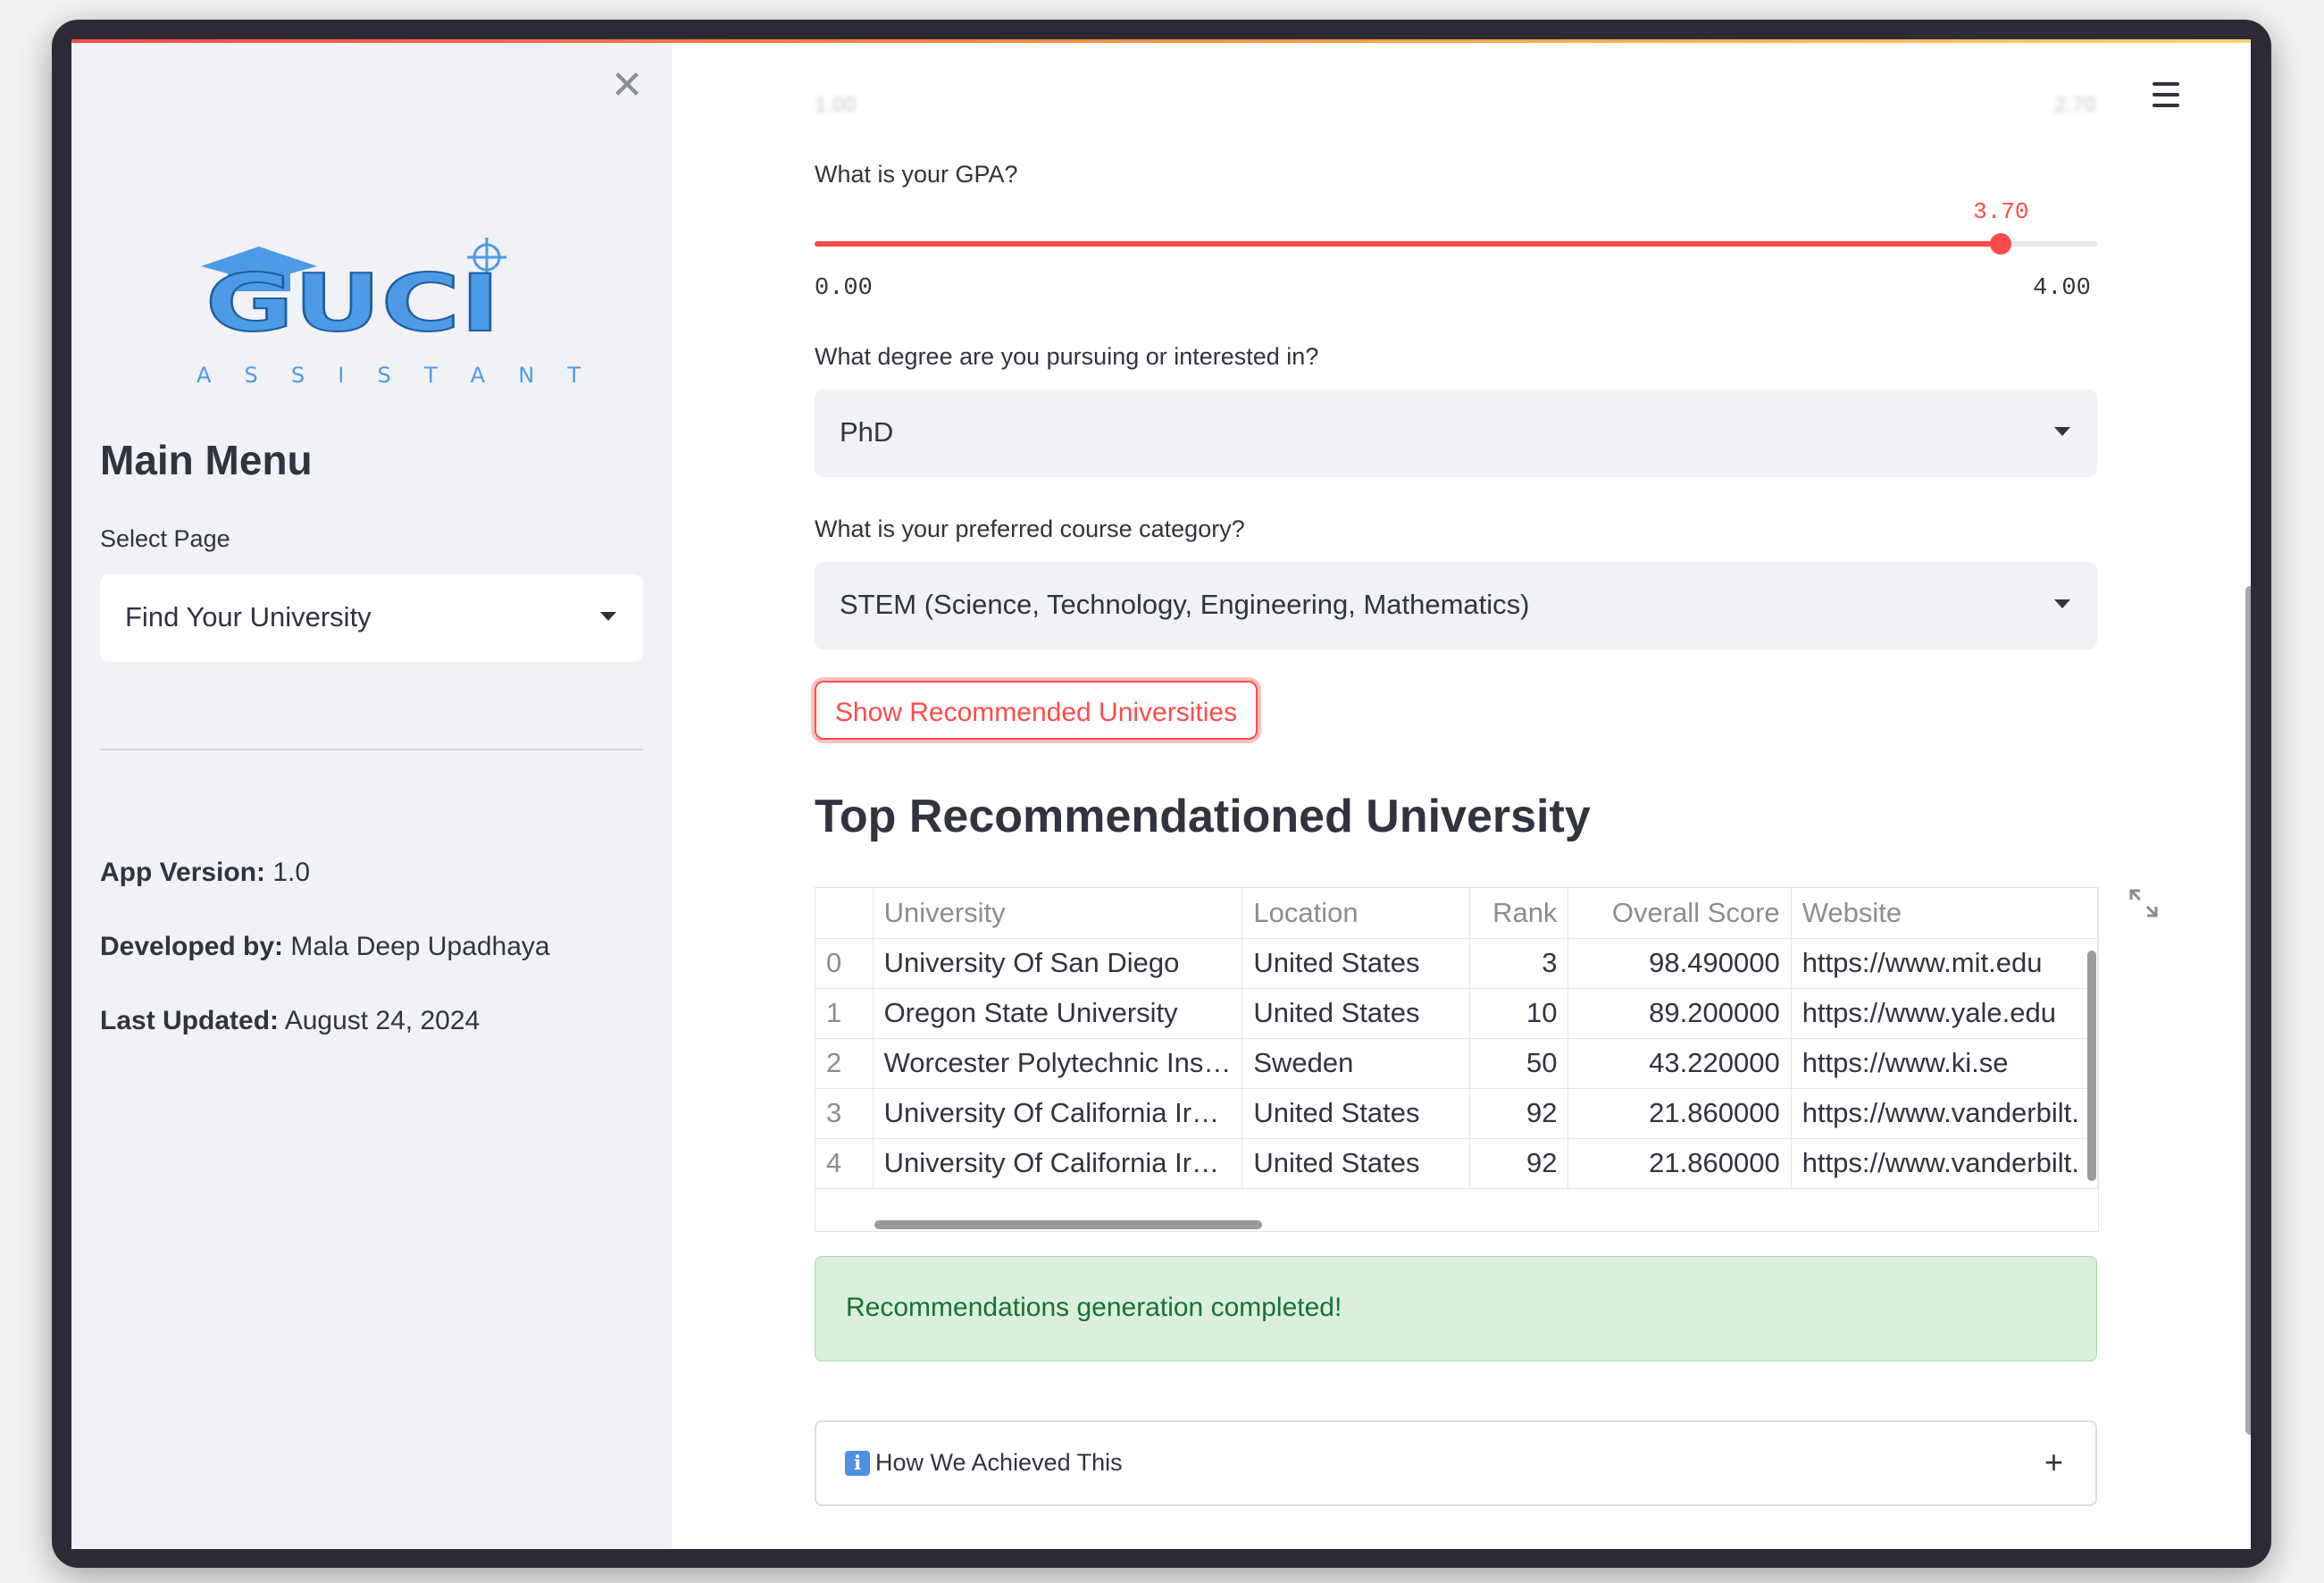  I want to click on row-index: 0, so click(844, 963).